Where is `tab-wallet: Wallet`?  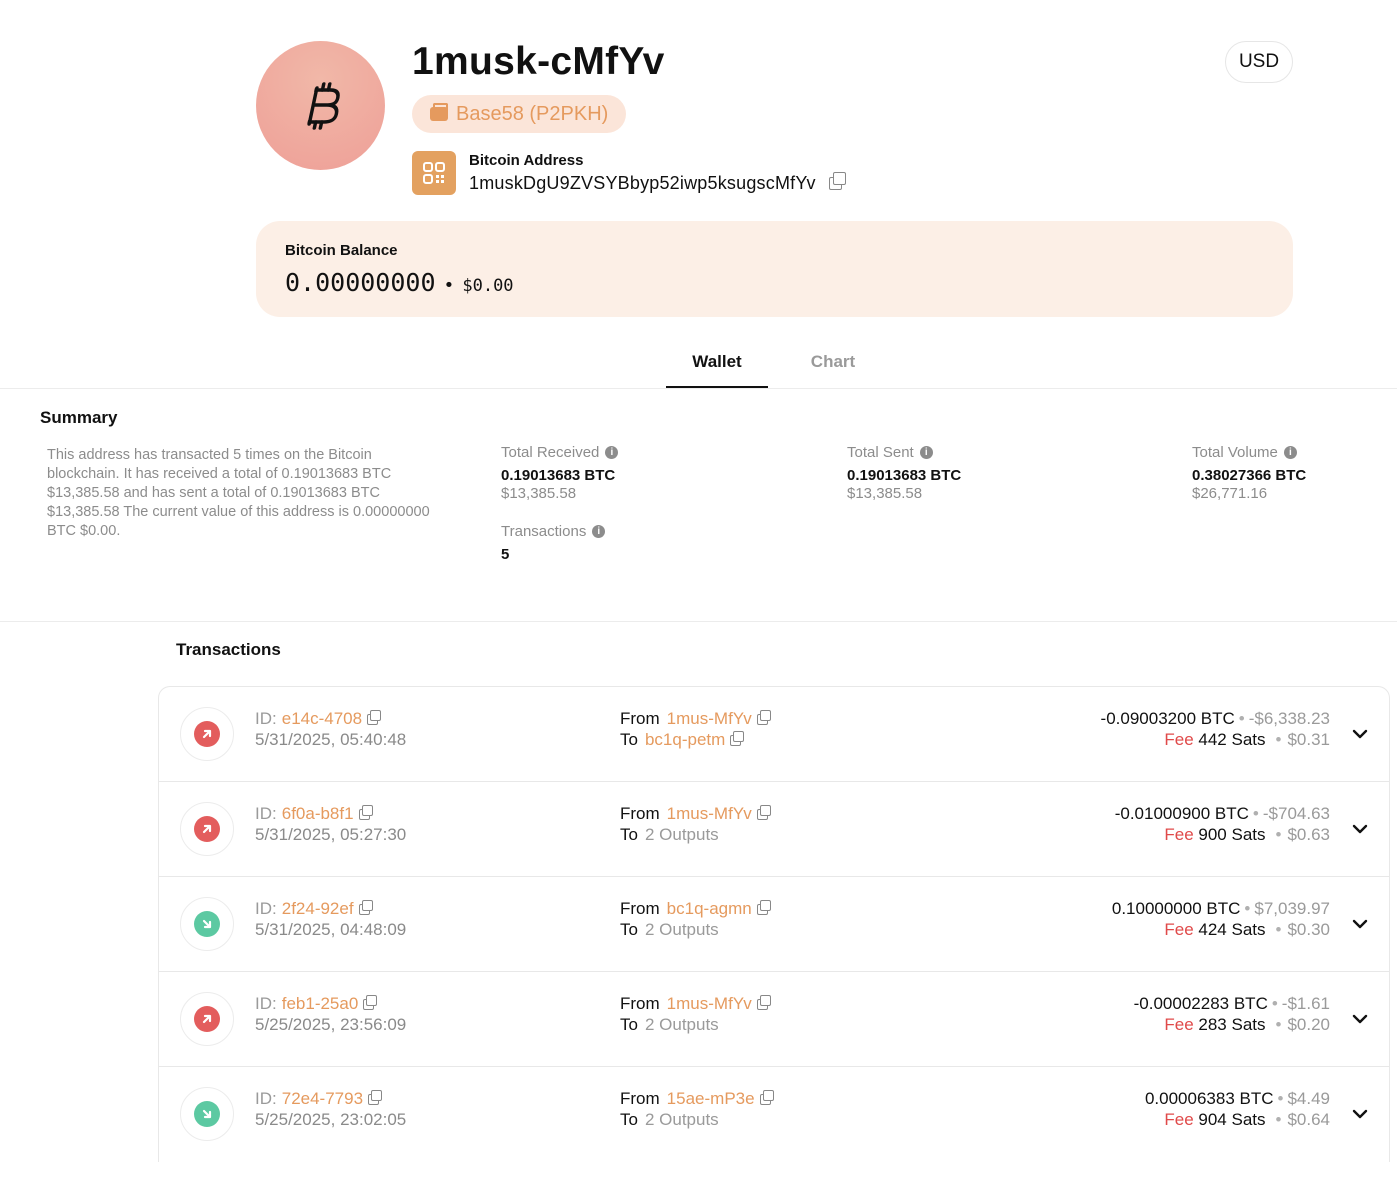
tab-wallet: Wallet is located at coordinates (717, 362).